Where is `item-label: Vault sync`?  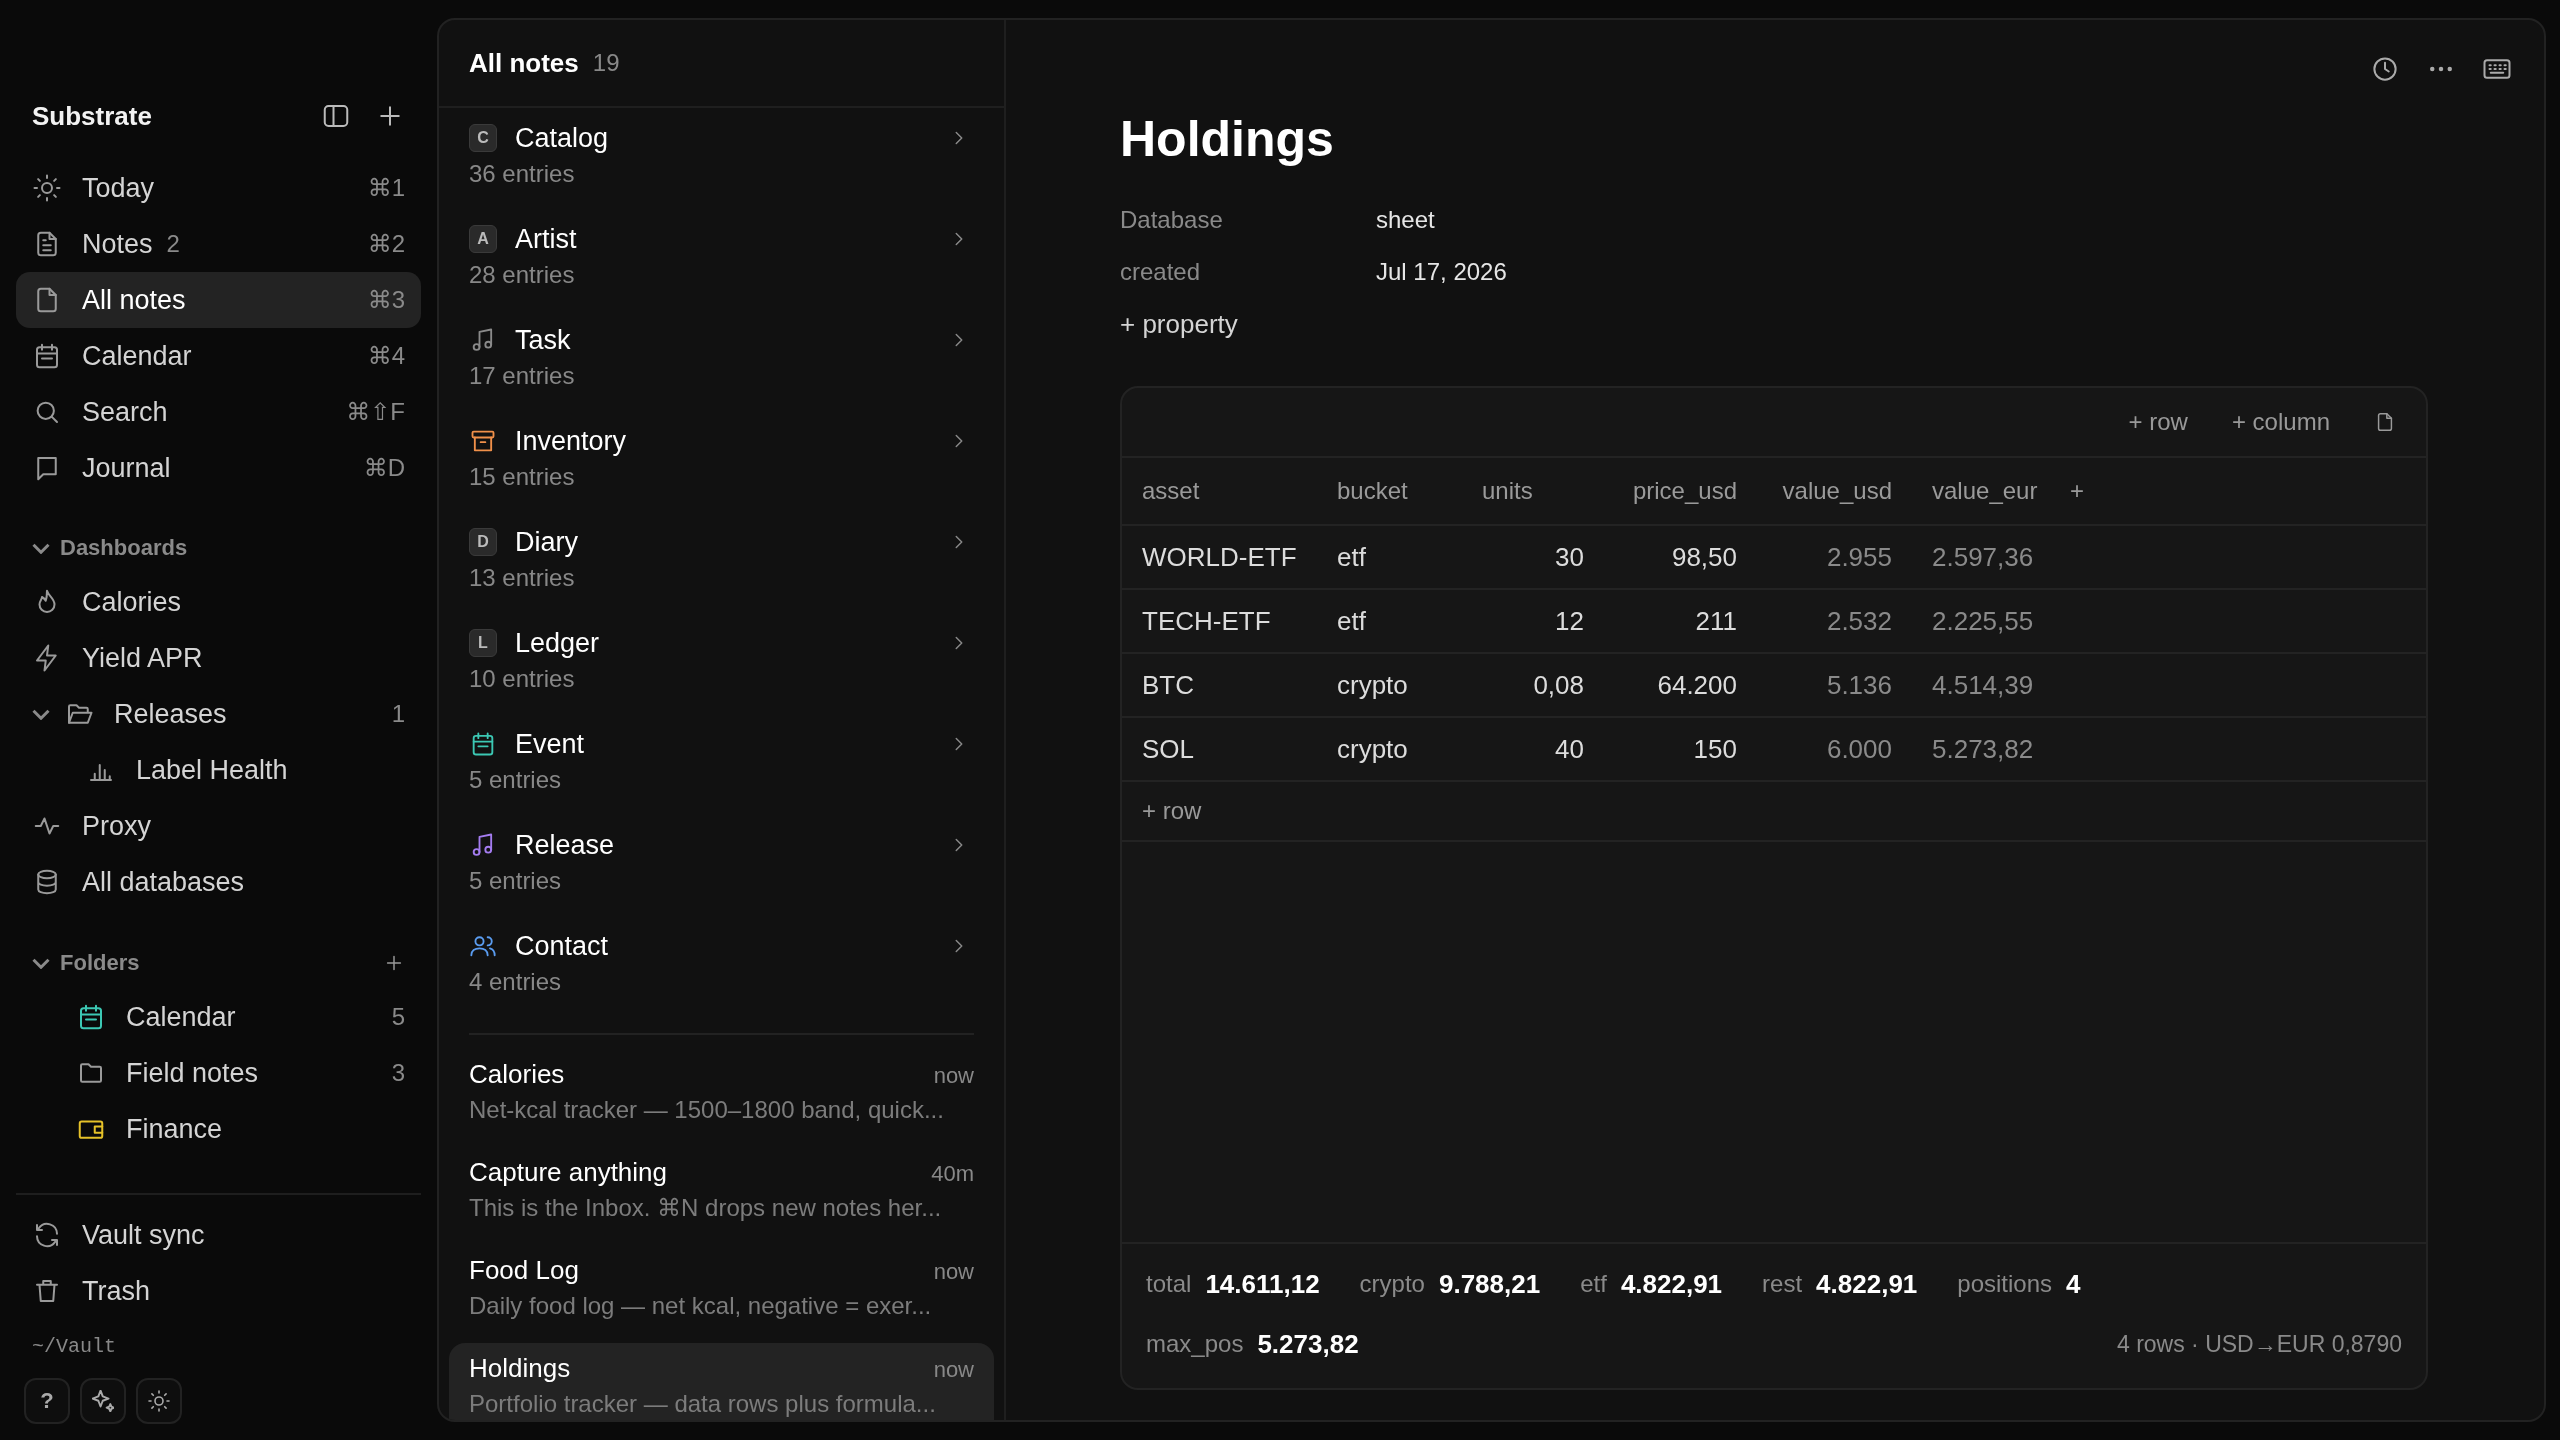
item-label: Vault sync is located at coordinates (143, 1235).